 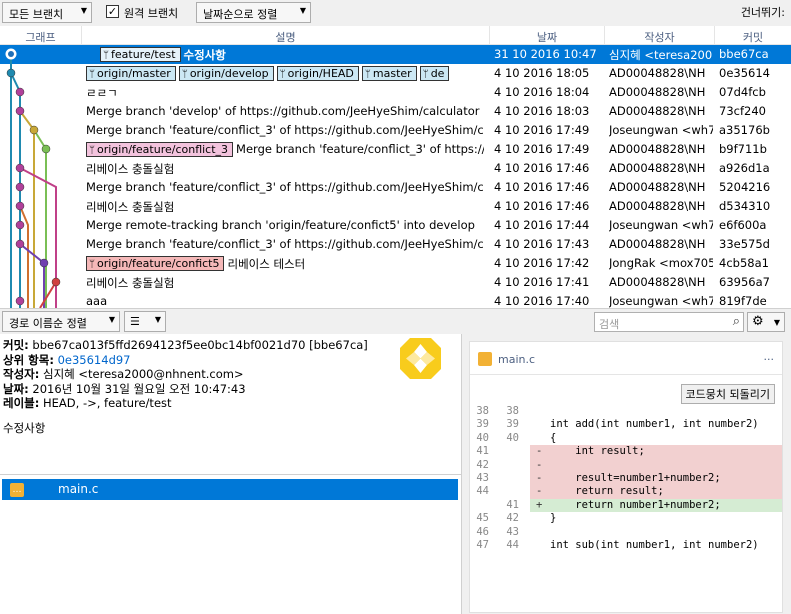 I want to click on diff-line-text: }, so click(x=553, y=518).